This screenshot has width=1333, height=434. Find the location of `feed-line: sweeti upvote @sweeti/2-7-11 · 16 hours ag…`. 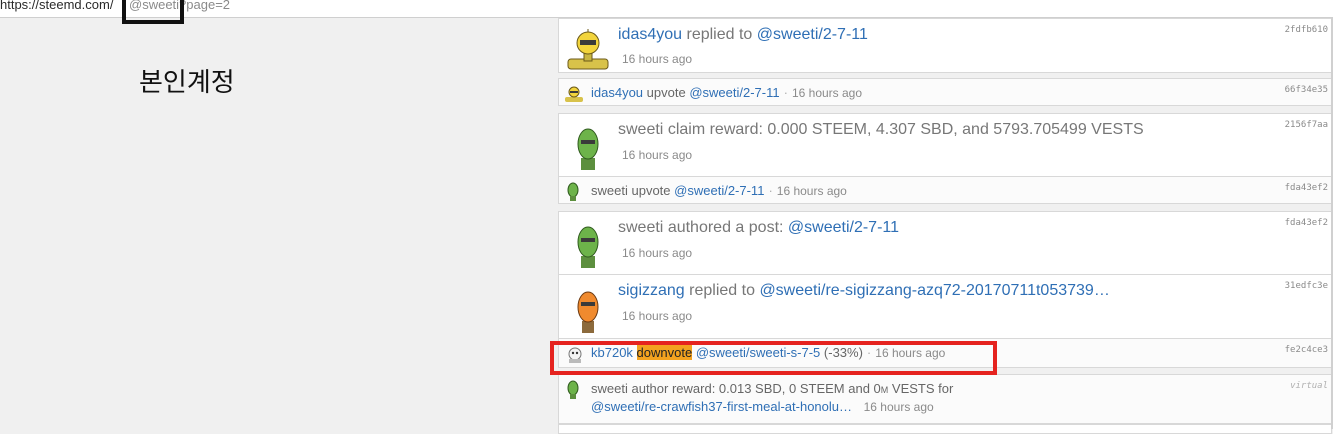

feed-line: sweeti upvote @sweeti/2-7-11 · 16 hours ag… is located at coordinates (719, 190).